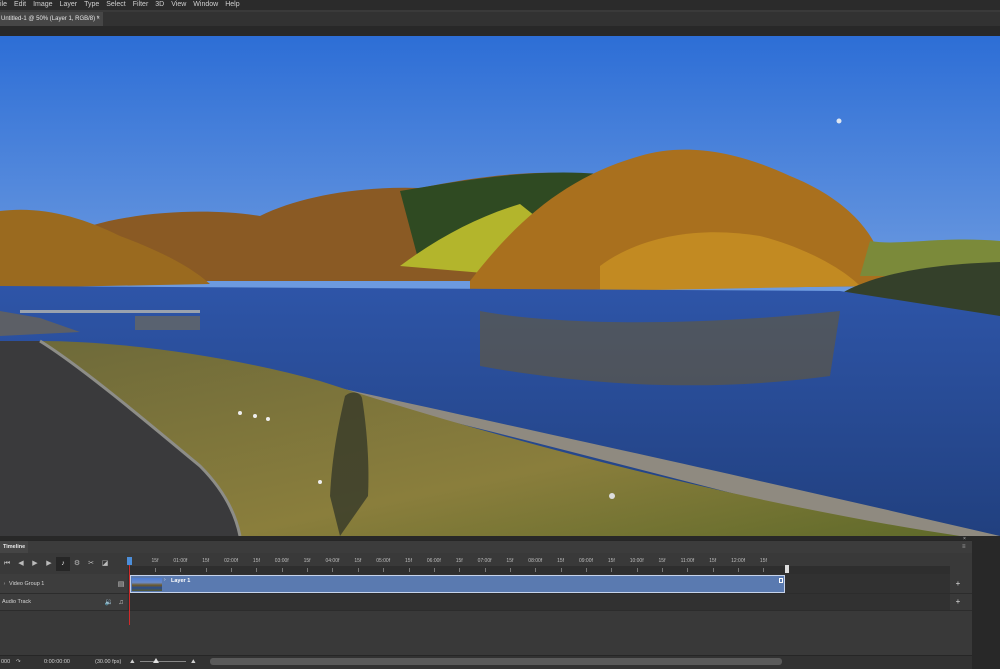  I want to click on right-panel-strip, so click(986, 602).